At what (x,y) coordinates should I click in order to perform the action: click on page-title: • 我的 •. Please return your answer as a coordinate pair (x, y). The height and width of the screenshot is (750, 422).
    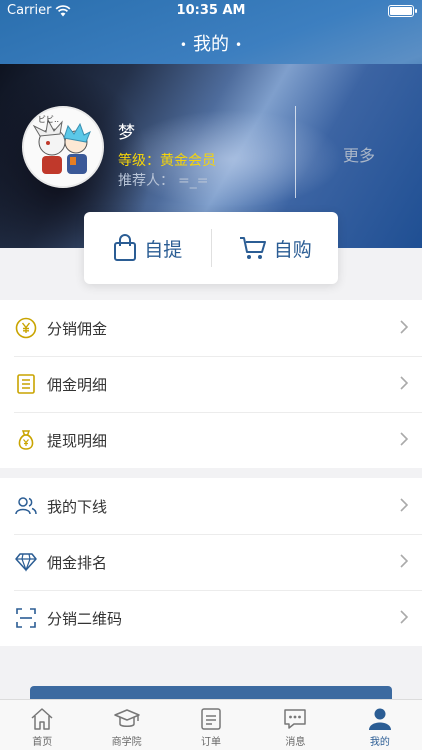
    Looking at the image, I should click on (211, 44).